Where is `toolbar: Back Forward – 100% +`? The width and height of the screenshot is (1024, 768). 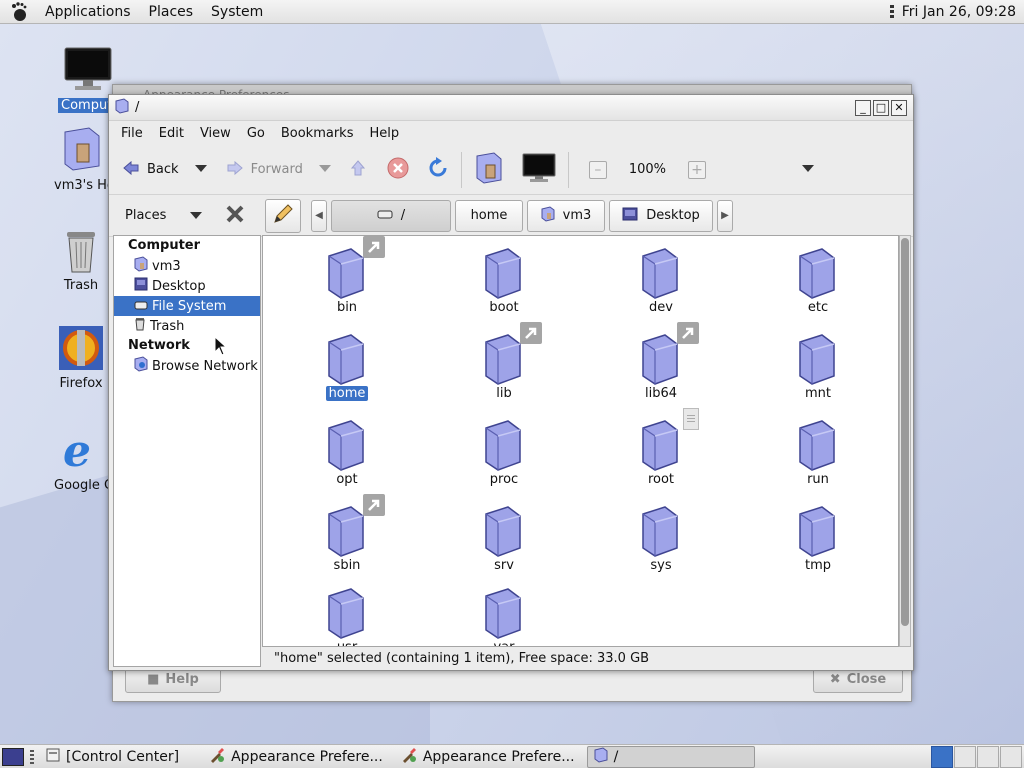
toolbar: Back Forward – 100% + is located at coordinates (511, 170).